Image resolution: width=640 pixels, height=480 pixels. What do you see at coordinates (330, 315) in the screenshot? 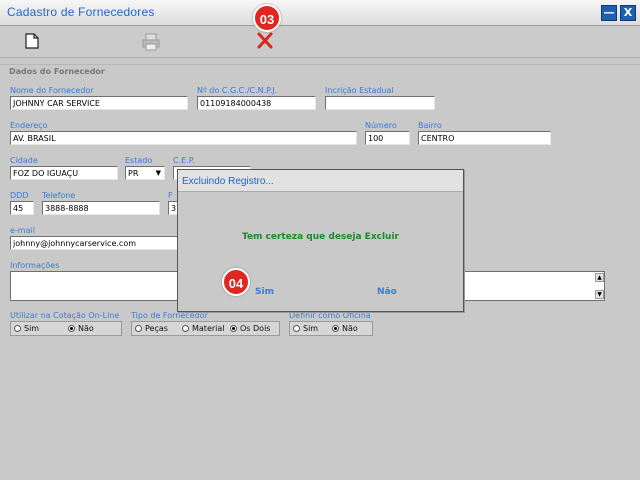
I see `oficina-label: Definir como Oficina` at bounding box center [330, 315].